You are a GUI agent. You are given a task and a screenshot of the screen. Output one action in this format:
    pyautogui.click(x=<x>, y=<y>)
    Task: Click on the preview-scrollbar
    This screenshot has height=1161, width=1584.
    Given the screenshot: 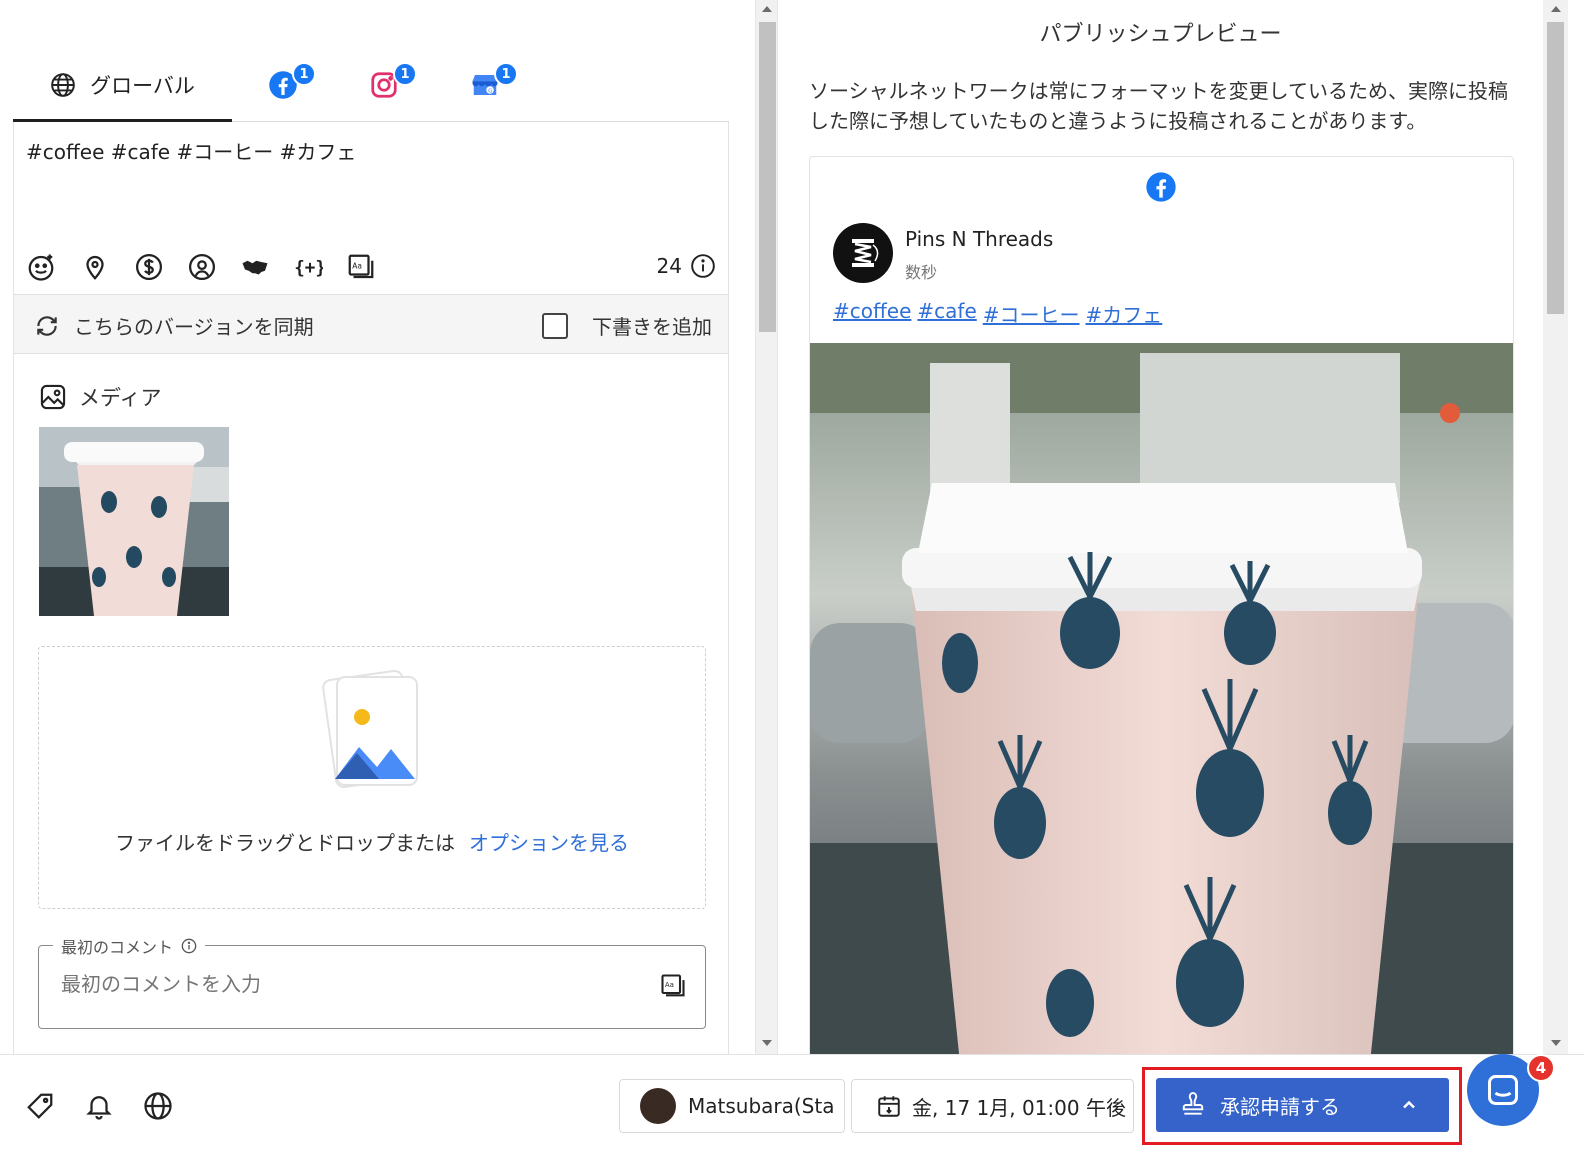 What is the action you would take?
    pyautogui.click(x=1555, y=527)
    